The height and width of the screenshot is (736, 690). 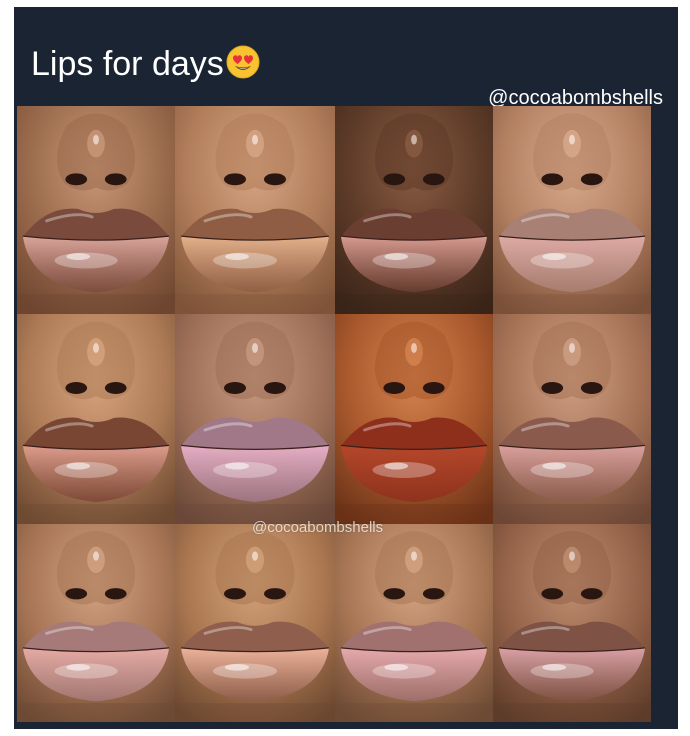 What do you see at coordinates (243, 62) in the screenshot?
I see `heart-eyes-emoji-icon` at bounding box center [243, 62].